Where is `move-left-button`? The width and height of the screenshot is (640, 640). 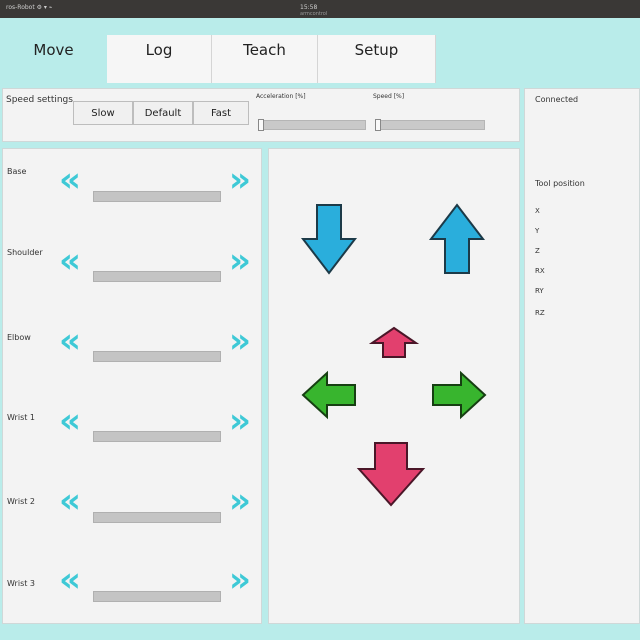 move-left-button is located at coordinates (329, 395).